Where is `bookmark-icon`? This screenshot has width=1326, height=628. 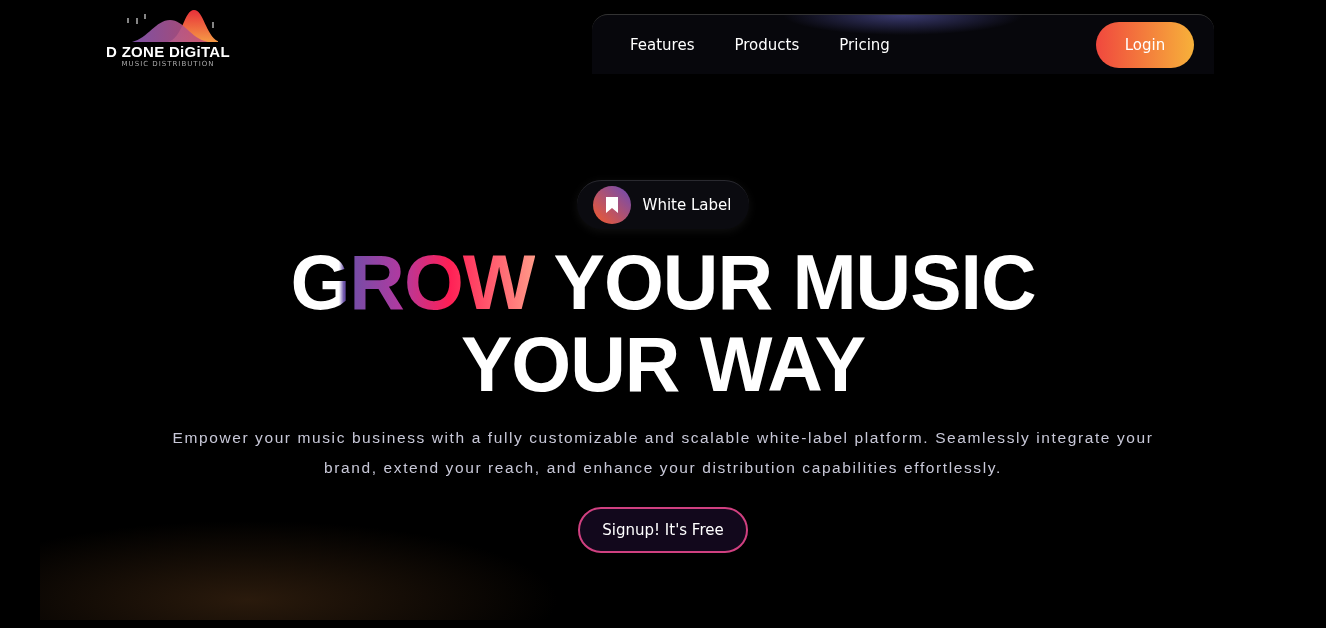
bookmark-icon is located at coordinates (611, 205).